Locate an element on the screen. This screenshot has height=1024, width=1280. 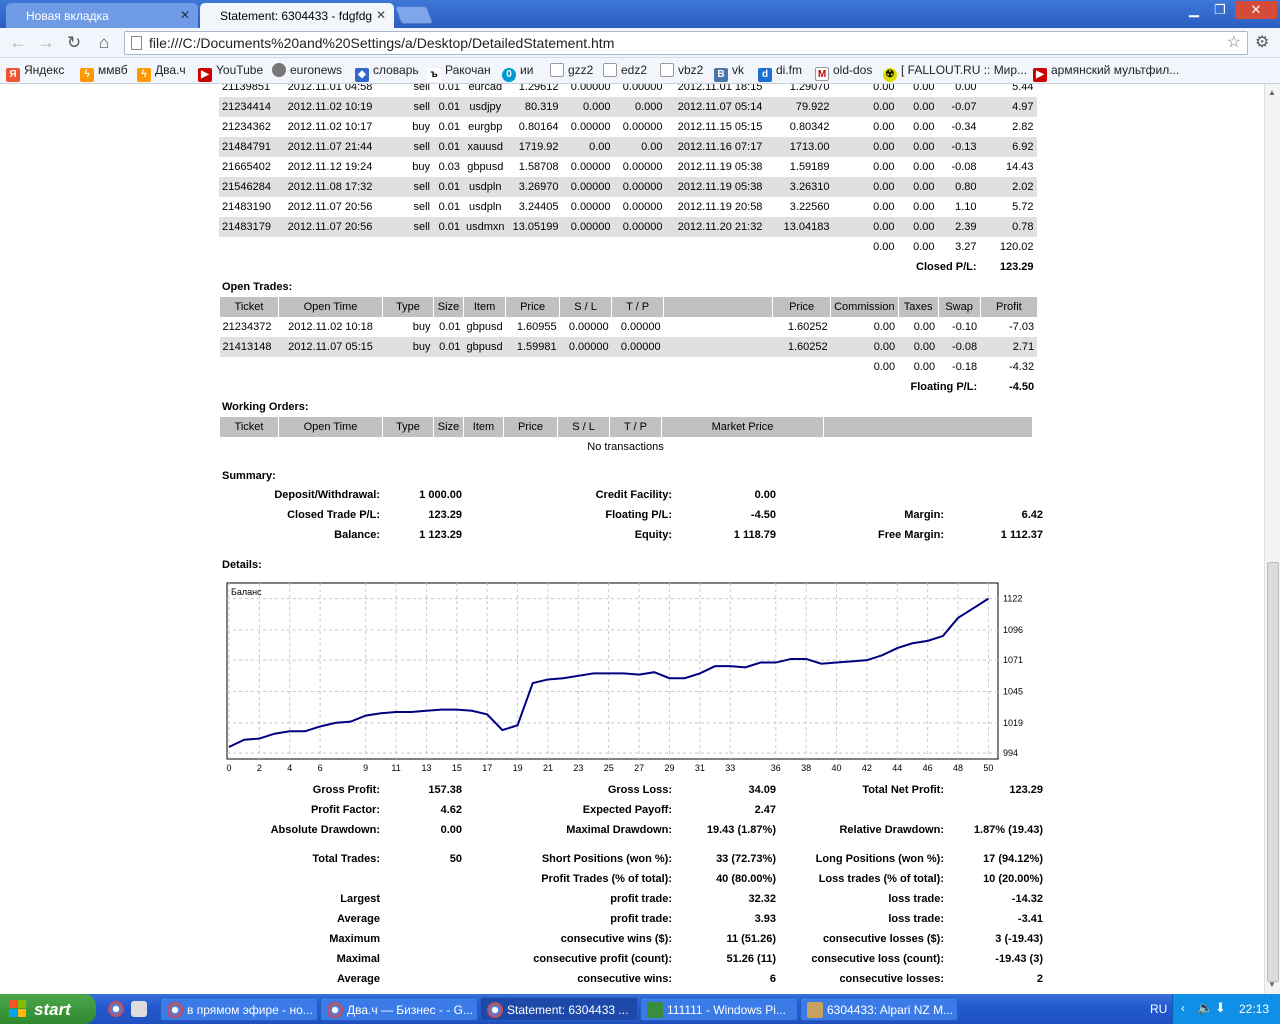
table-cell: sell is located at coordinates (407, 187).